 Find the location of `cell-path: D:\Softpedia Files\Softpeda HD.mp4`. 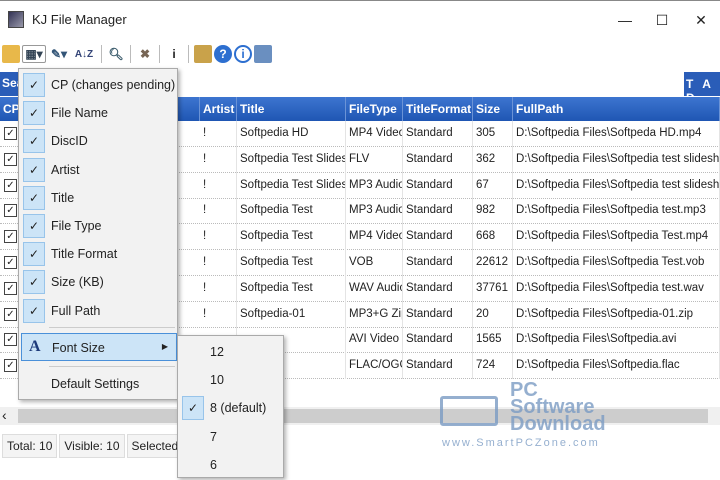

cell-path: D:\Softpedia Files\Softpeda HD.mp4 is located at coordinates (616, 134).